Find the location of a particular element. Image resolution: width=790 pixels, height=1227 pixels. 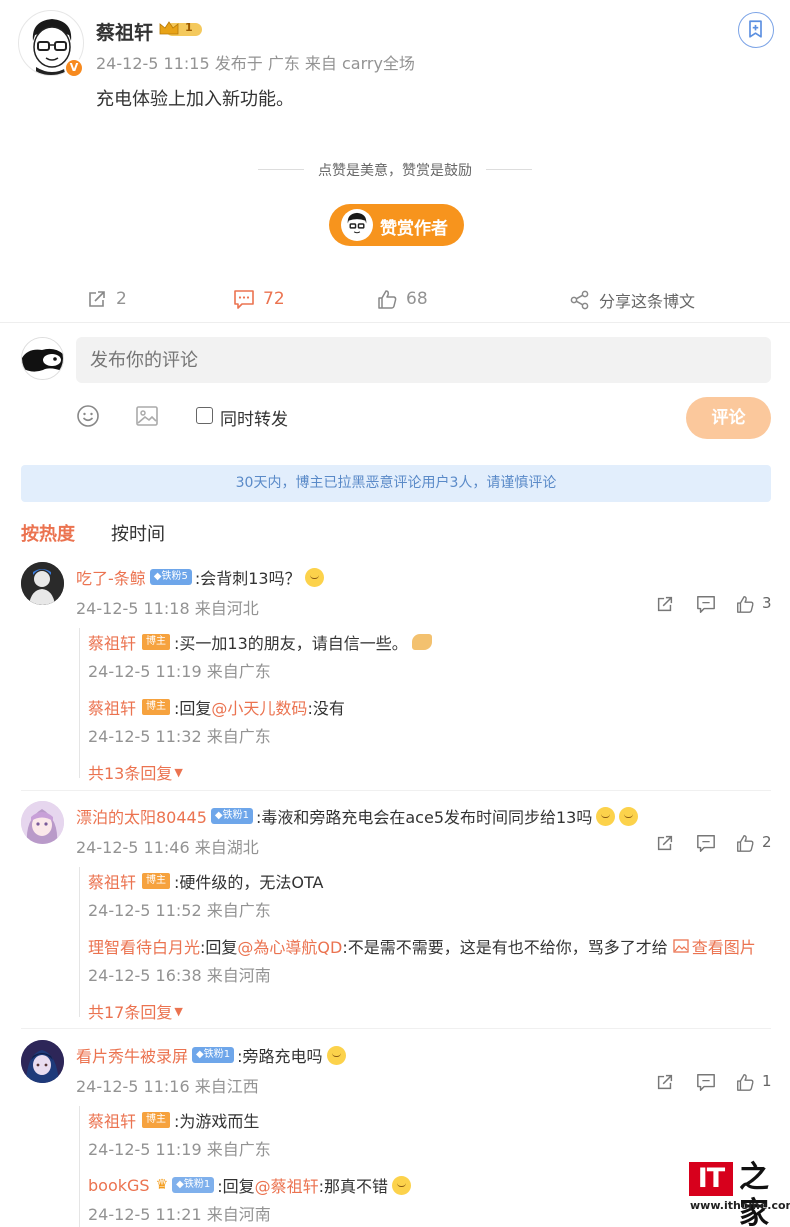

comment-input is located at coordinates (423, 360).